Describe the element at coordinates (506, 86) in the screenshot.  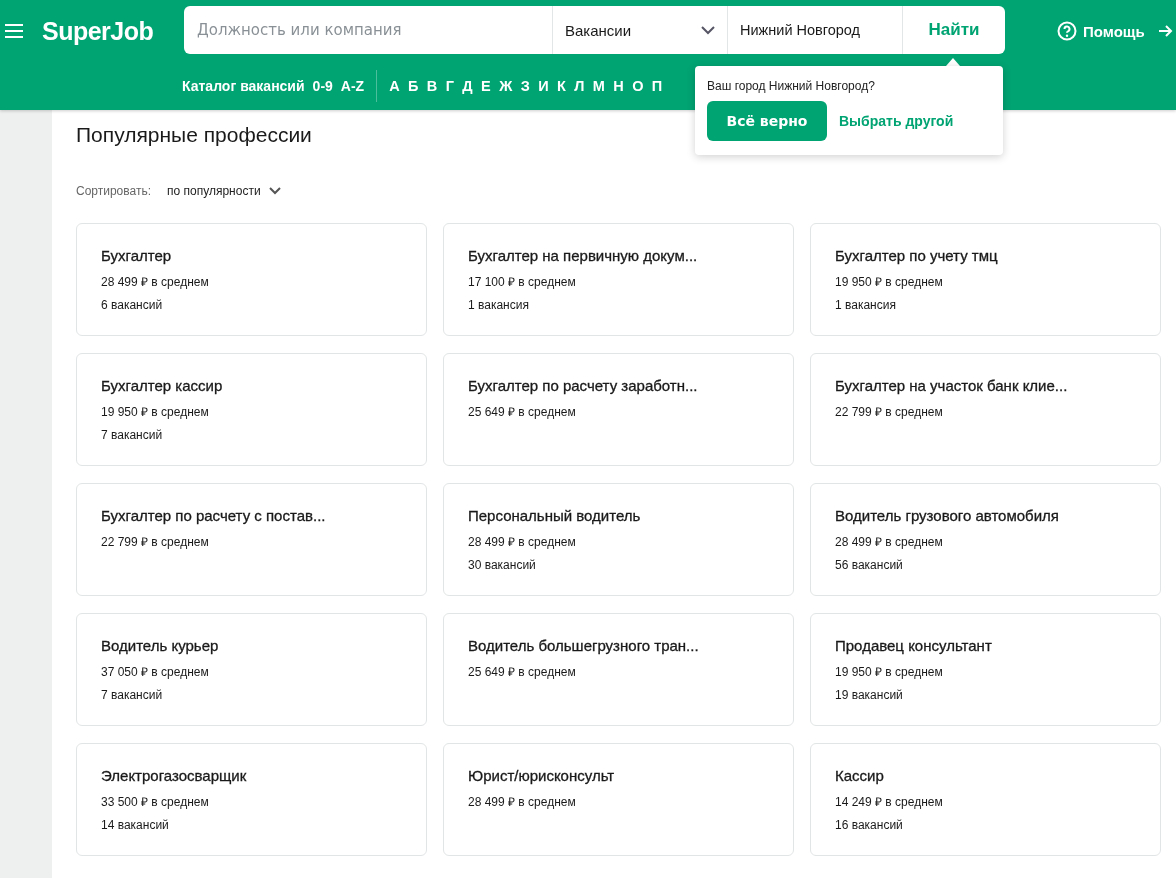
I see `letter-link: Ж` at that location.